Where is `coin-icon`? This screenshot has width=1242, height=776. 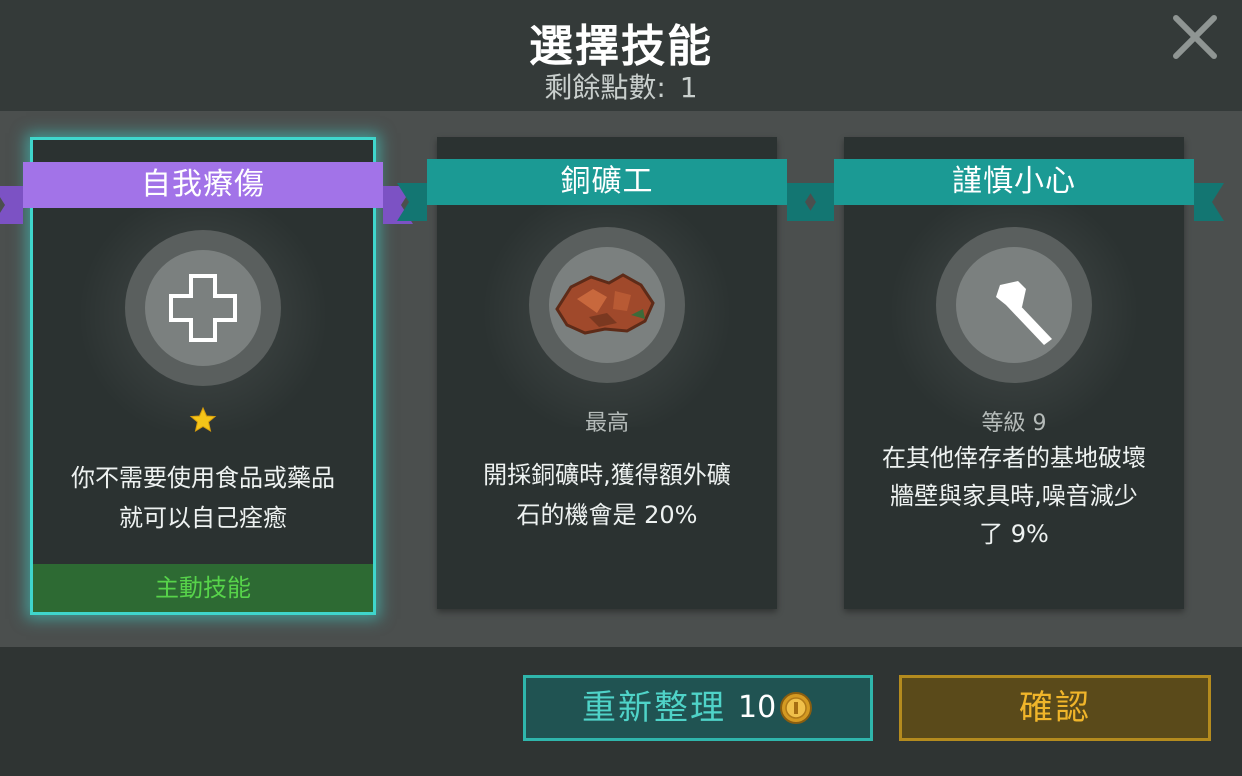
coin-icon is located at coordinates (796, 708).